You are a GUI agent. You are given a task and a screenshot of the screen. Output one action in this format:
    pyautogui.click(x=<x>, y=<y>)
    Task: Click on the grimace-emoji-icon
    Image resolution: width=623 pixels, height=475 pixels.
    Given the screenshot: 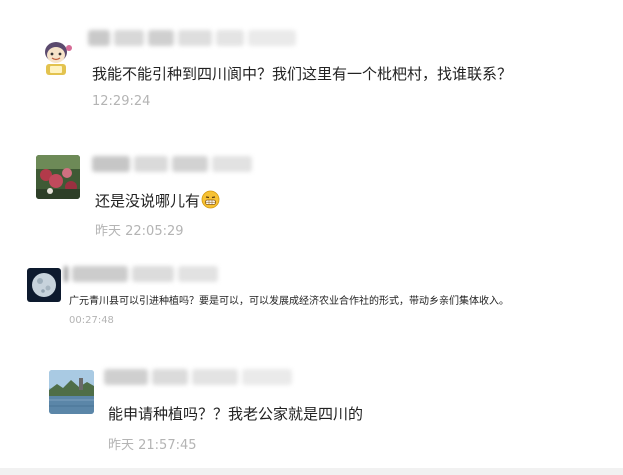 What is the action you would take?
    pyautogui.click(x=210, y=201)
    